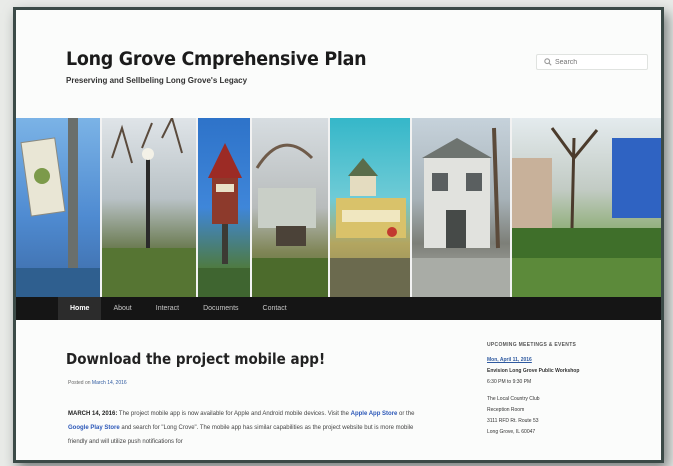 The image size is (673, 466). What do you see at coordinates (216, 59) in the screenshot?
I see `site-title: Long Grove Cmprehensive Plan` at bounding box center [216, 59].